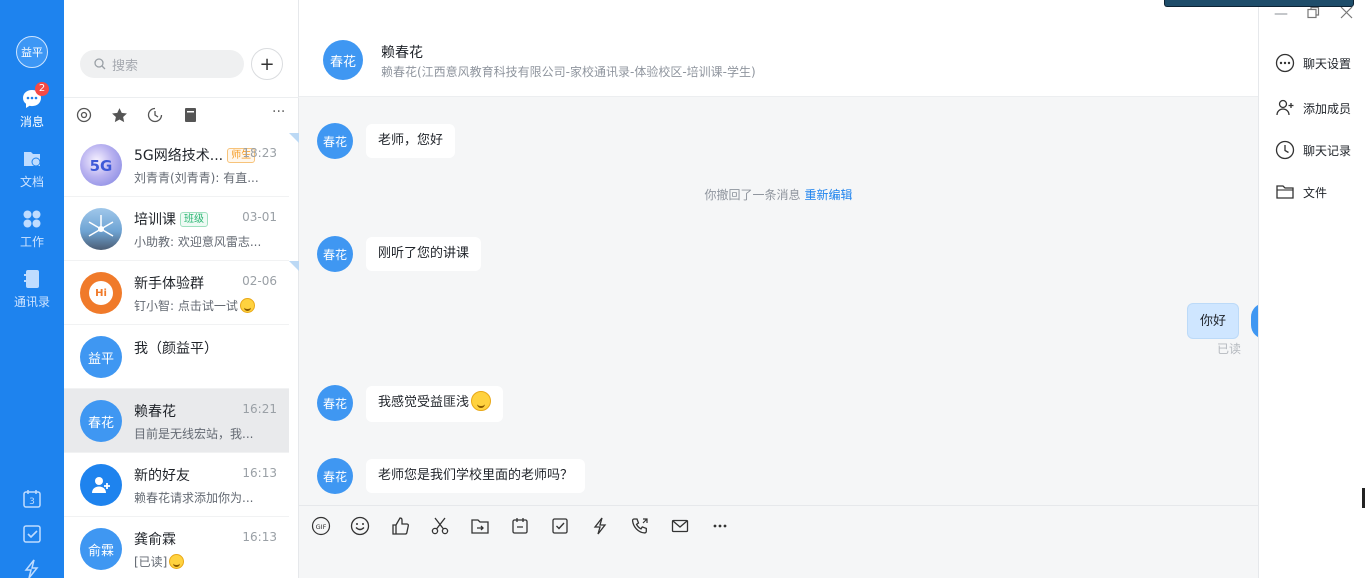 The width and height of the screenshot is (1366, 578). I want to click on nav-contacts: 通讯录, so click(32, 289).